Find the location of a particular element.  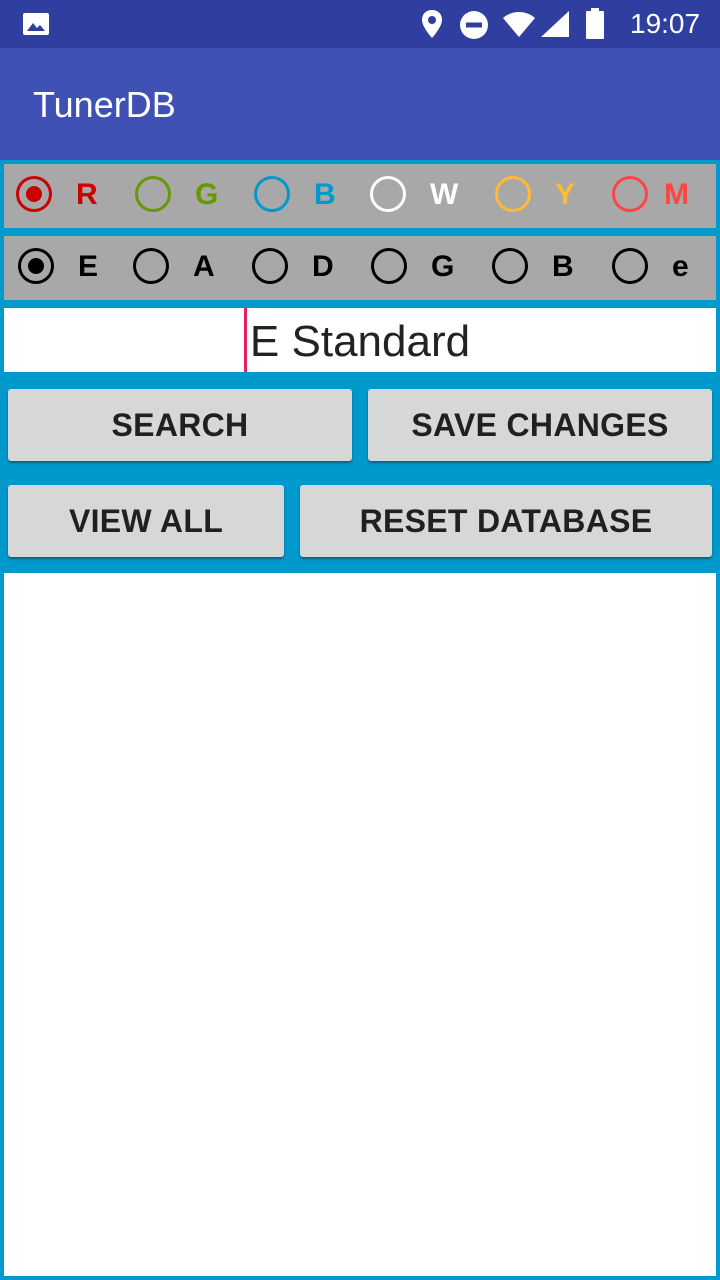

image-icon is located at coordinates (36, 24).